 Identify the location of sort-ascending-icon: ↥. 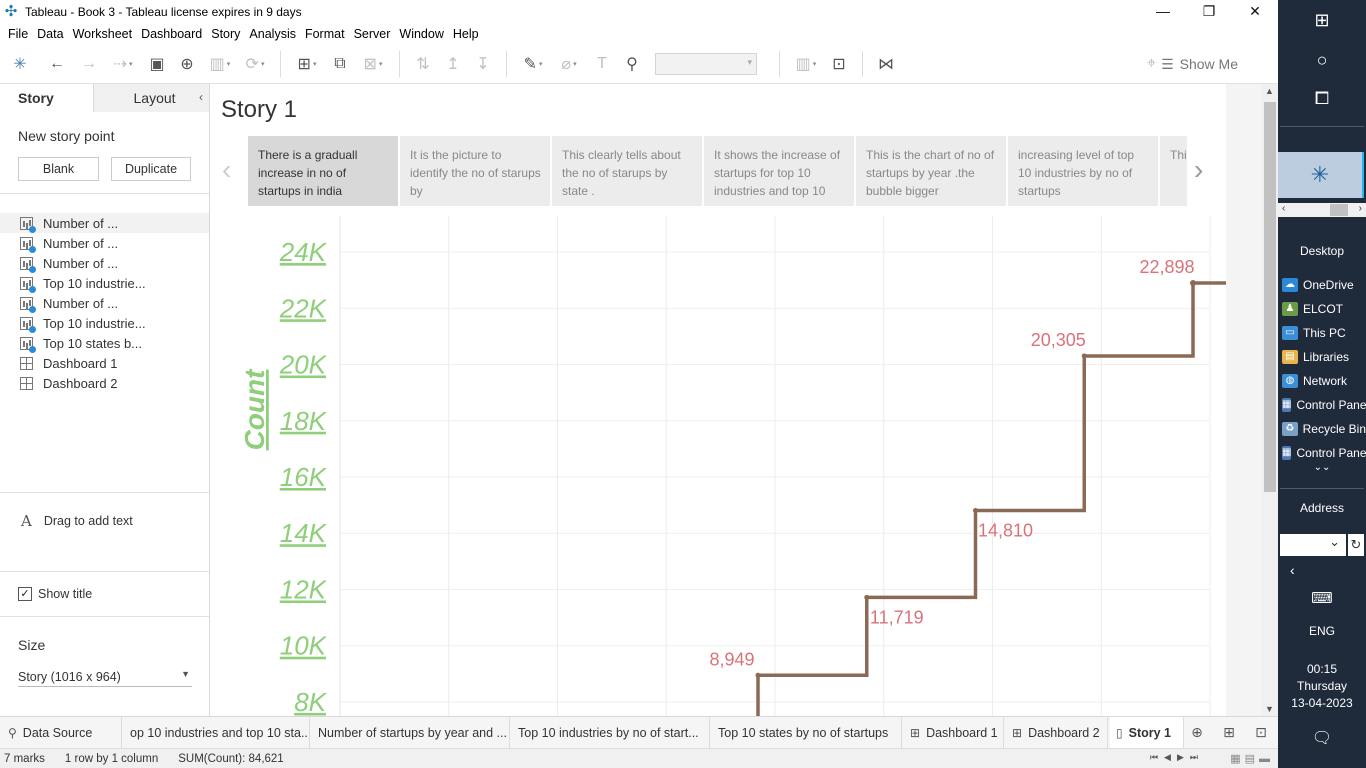
(453, 64).